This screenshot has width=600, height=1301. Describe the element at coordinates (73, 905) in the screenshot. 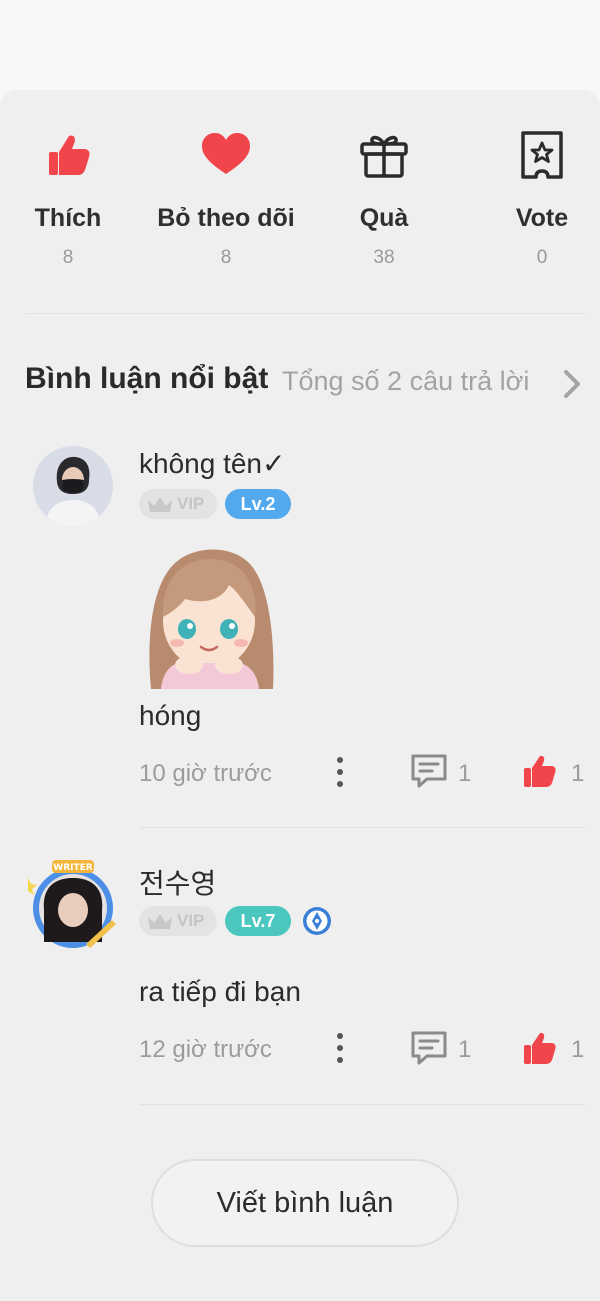

I see `avatar: WRITER` at that location.